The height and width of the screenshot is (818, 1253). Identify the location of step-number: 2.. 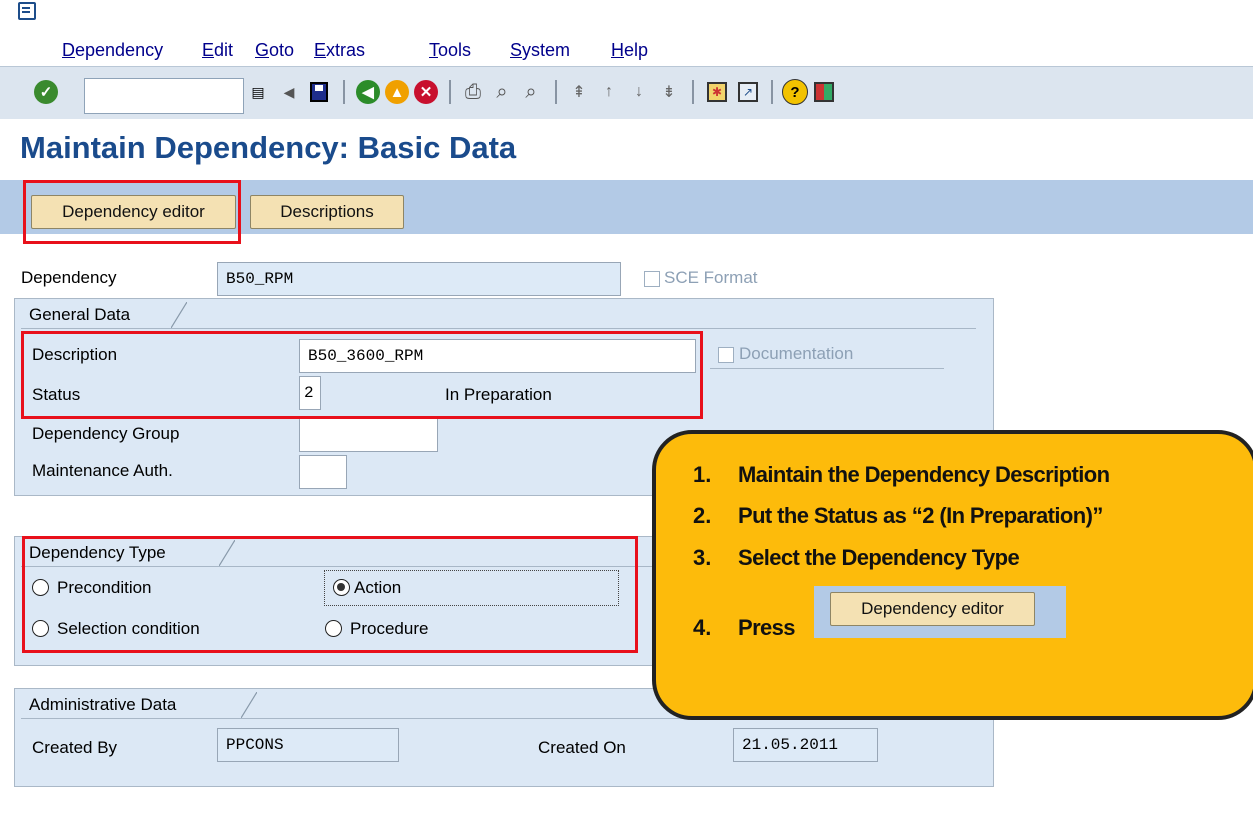
(702, 515).